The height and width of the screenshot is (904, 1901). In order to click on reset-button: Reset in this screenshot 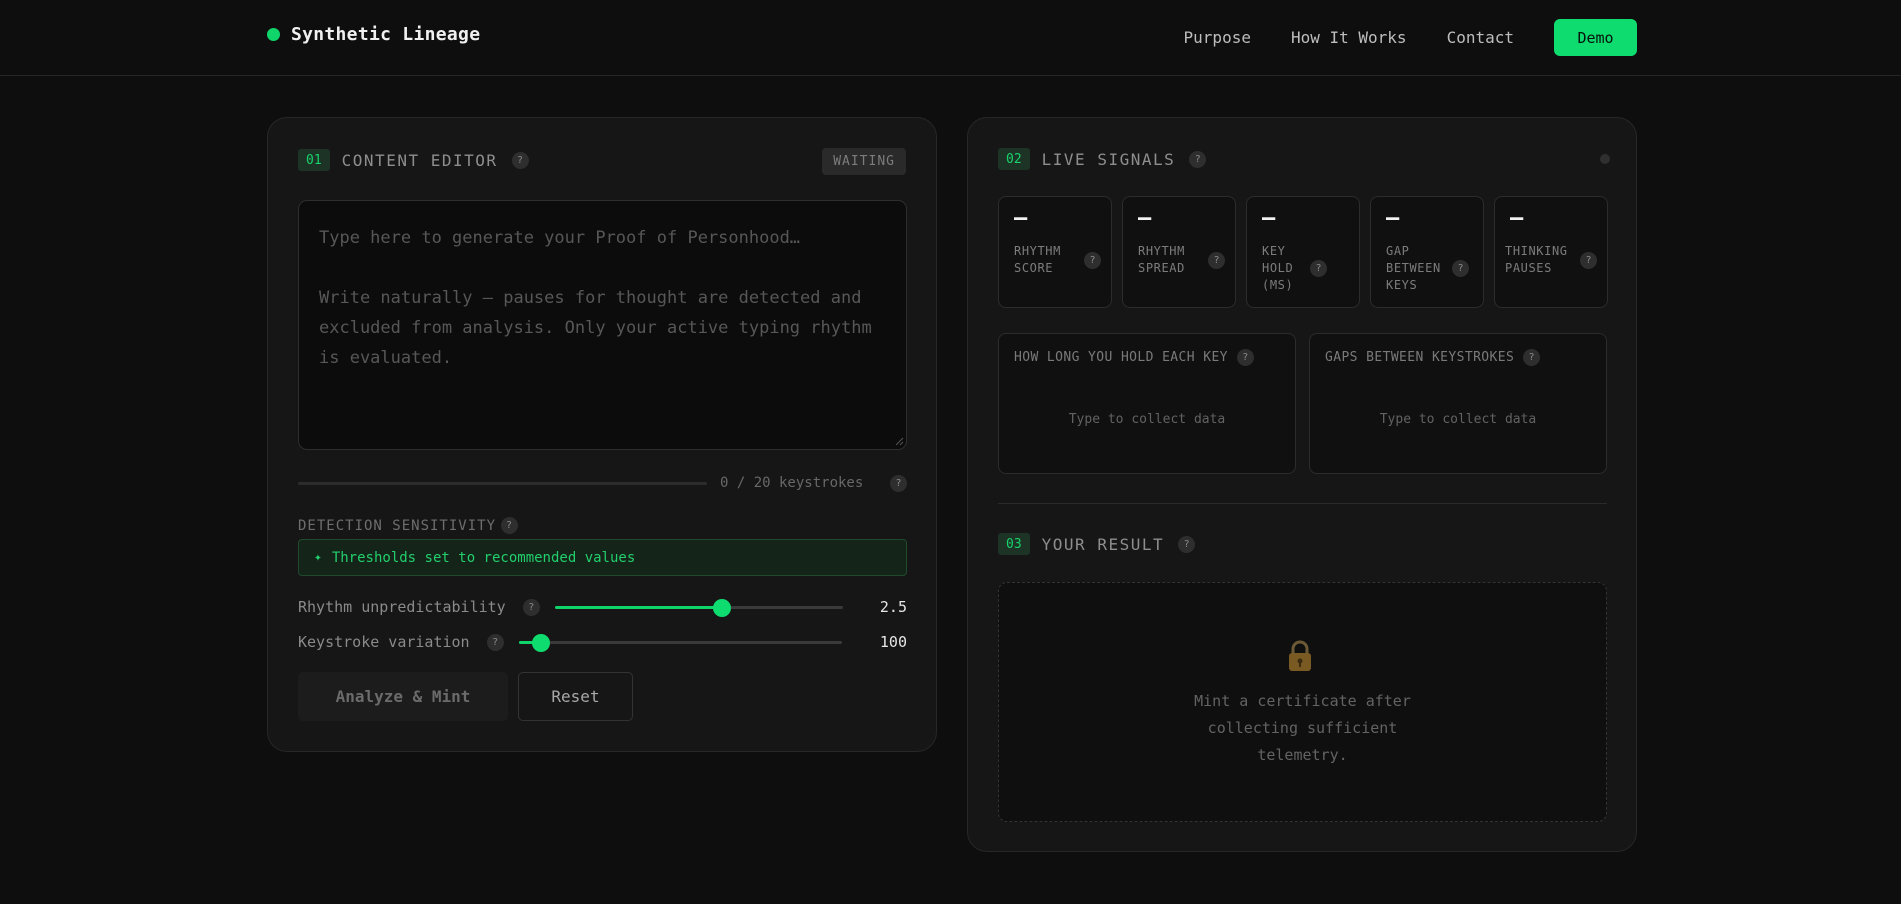, I will do `click(575, 696)`.